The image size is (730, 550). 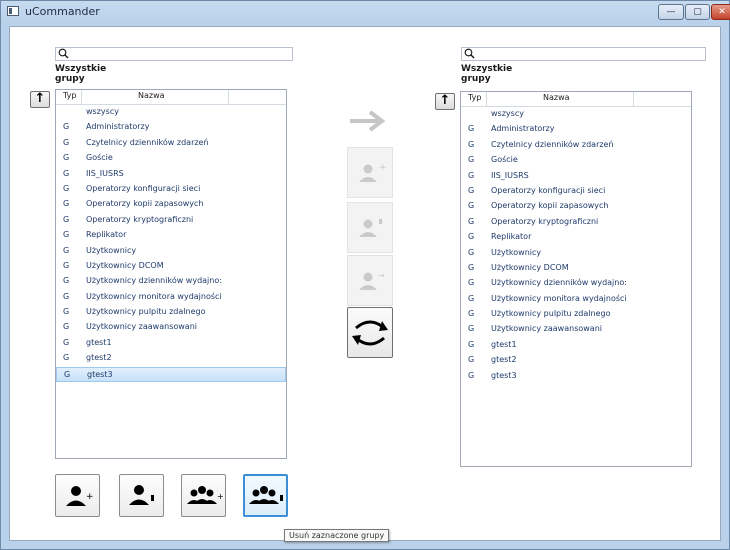 I want to click on maximize-button: ▢, so click(x=697, y=12).